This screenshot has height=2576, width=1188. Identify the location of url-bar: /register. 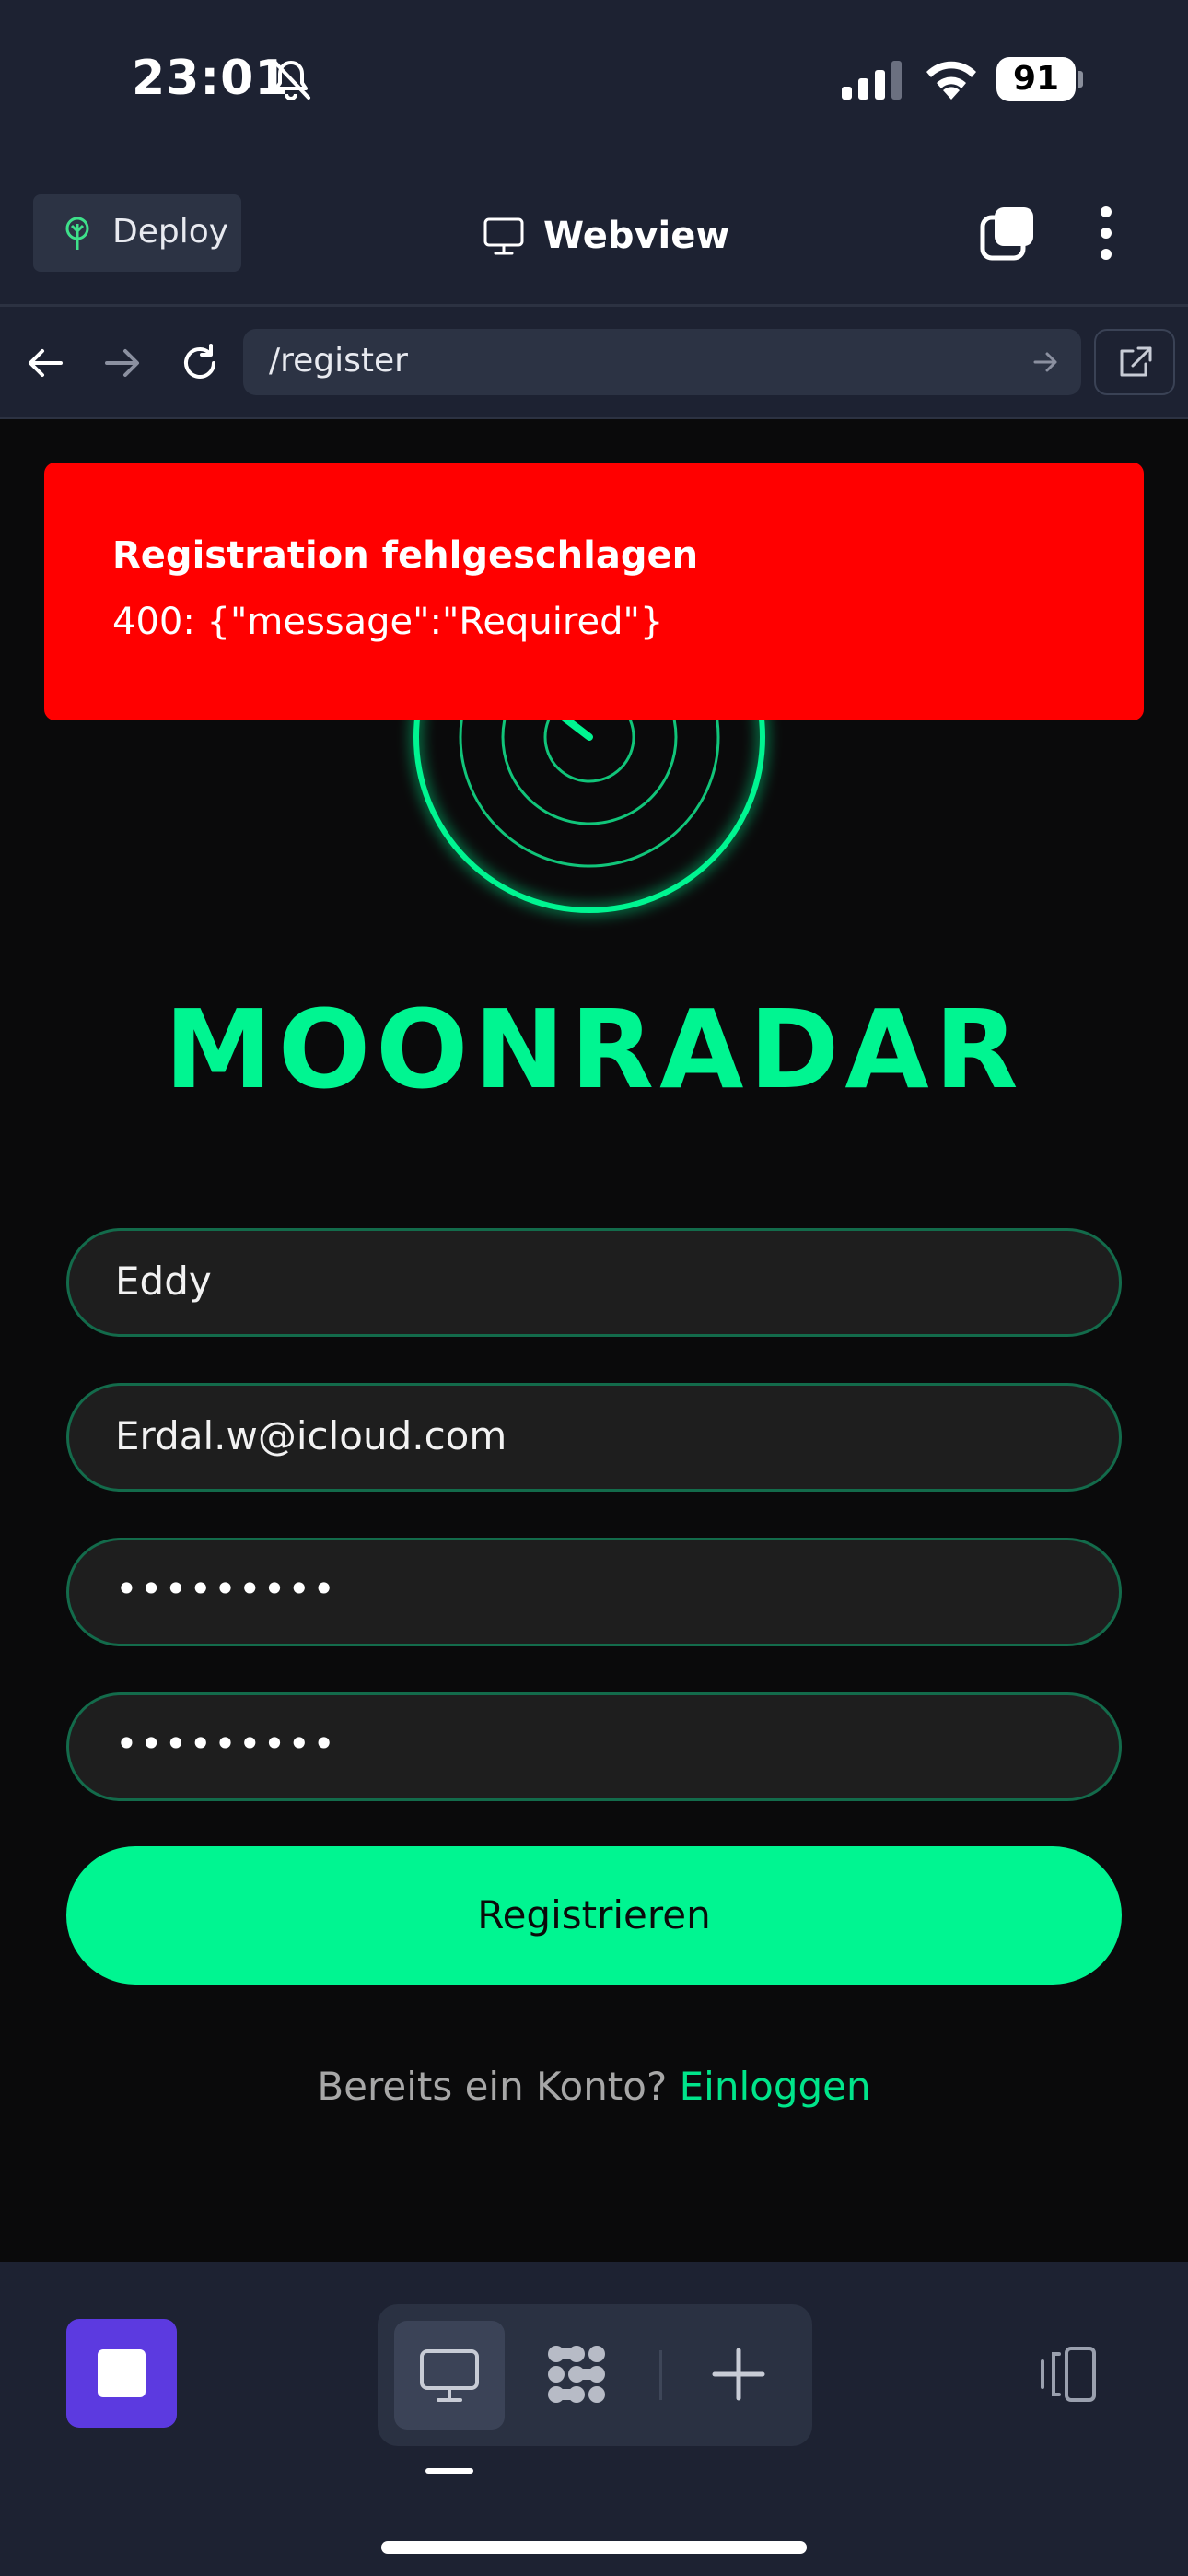
(594, 363).